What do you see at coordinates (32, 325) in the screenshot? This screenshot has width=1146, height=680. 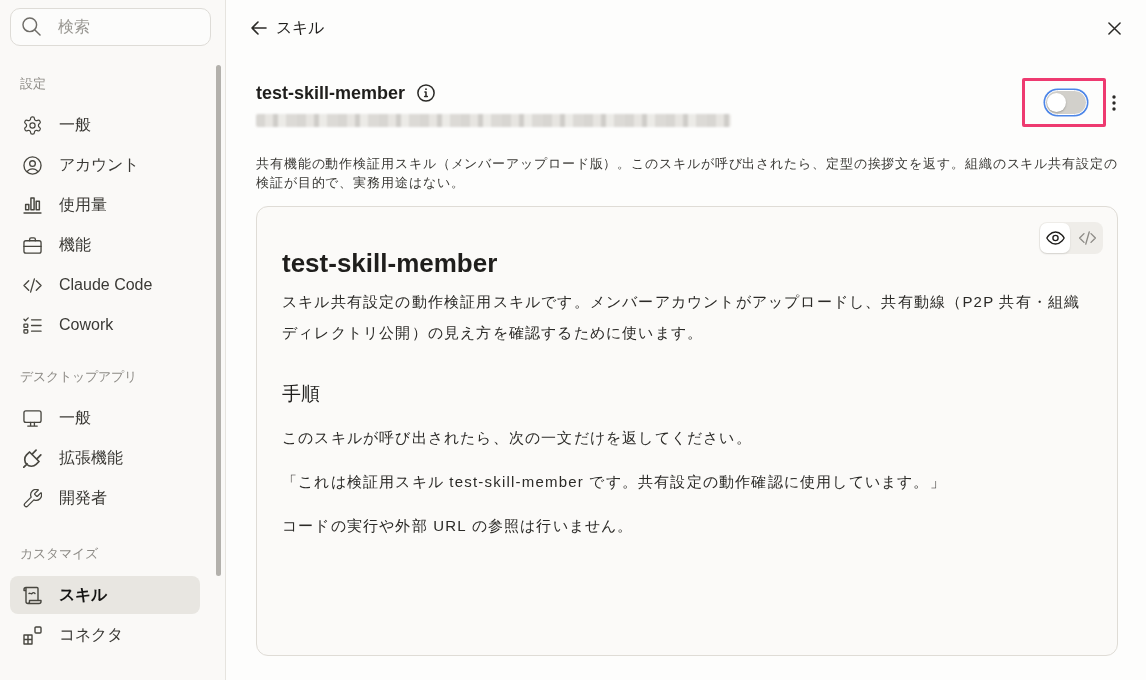 I see `checklist-icon` at bounding box center [32, 325].